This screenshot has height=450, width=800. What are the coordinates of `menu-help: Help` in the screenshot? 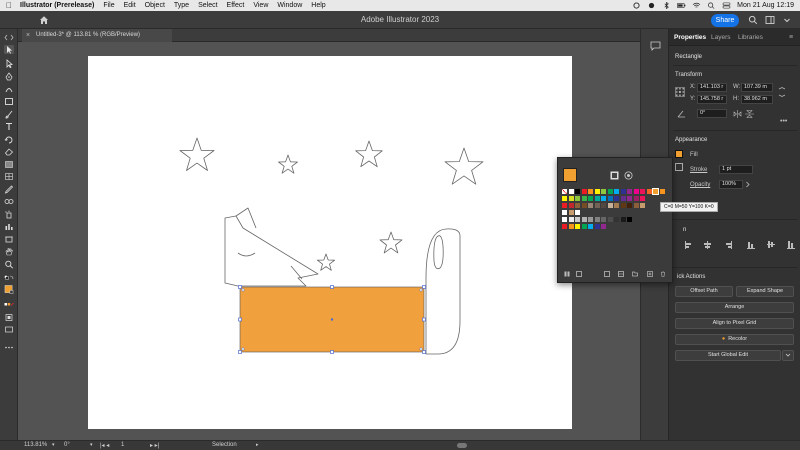 It's located at (318, 5).